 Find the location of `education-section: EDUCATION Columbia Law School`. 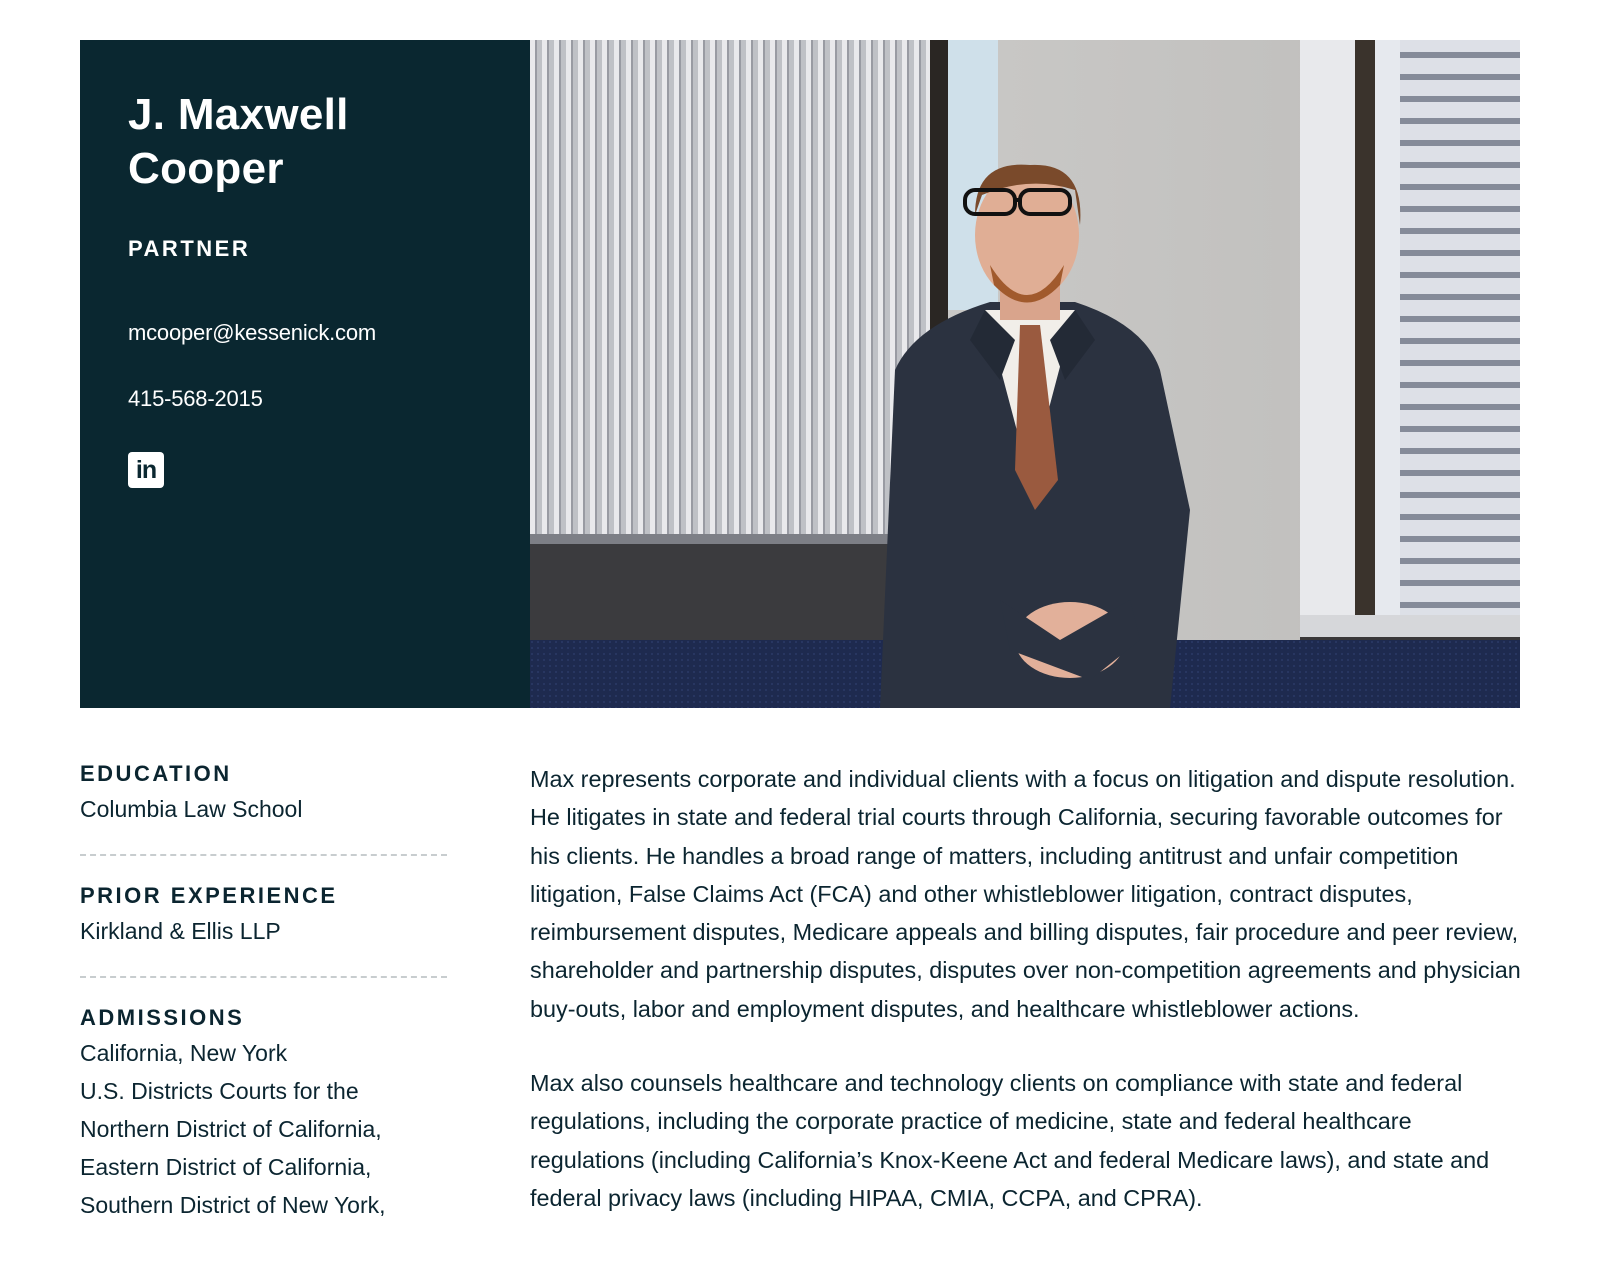

education-section: EDUCATION Columbia Law School is located at coordinates (263, 808).